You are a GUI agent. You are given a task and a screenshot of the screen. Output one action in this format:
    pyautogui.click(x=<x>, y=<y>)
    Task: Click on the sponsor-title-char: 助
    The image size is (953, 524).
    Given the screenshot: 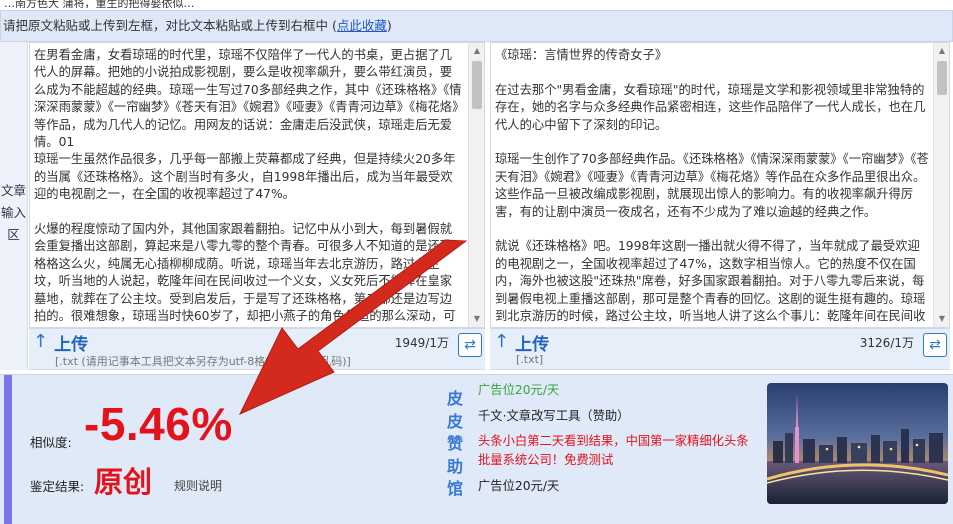 What is the action you would take?
    pyautogui.click(x=454, y=466)
    